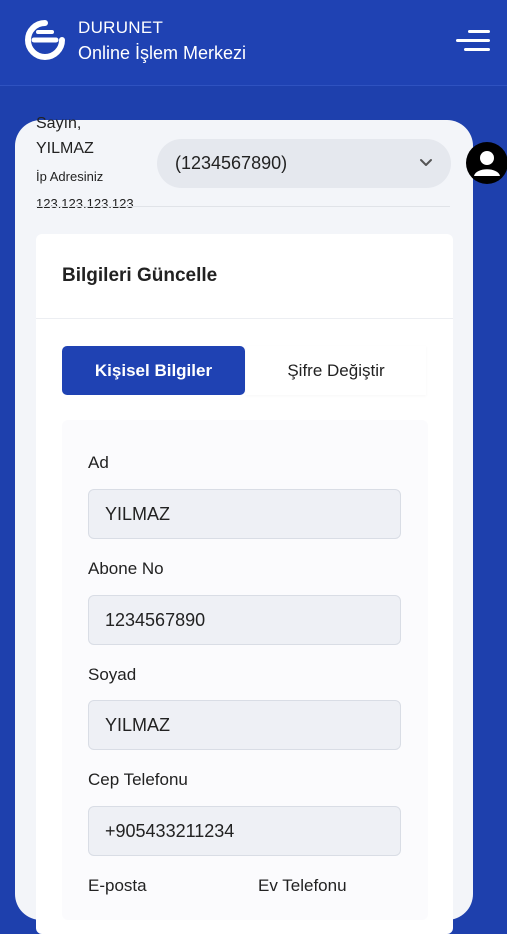  I want to click on chevron-down-icon, so click(426, 162).